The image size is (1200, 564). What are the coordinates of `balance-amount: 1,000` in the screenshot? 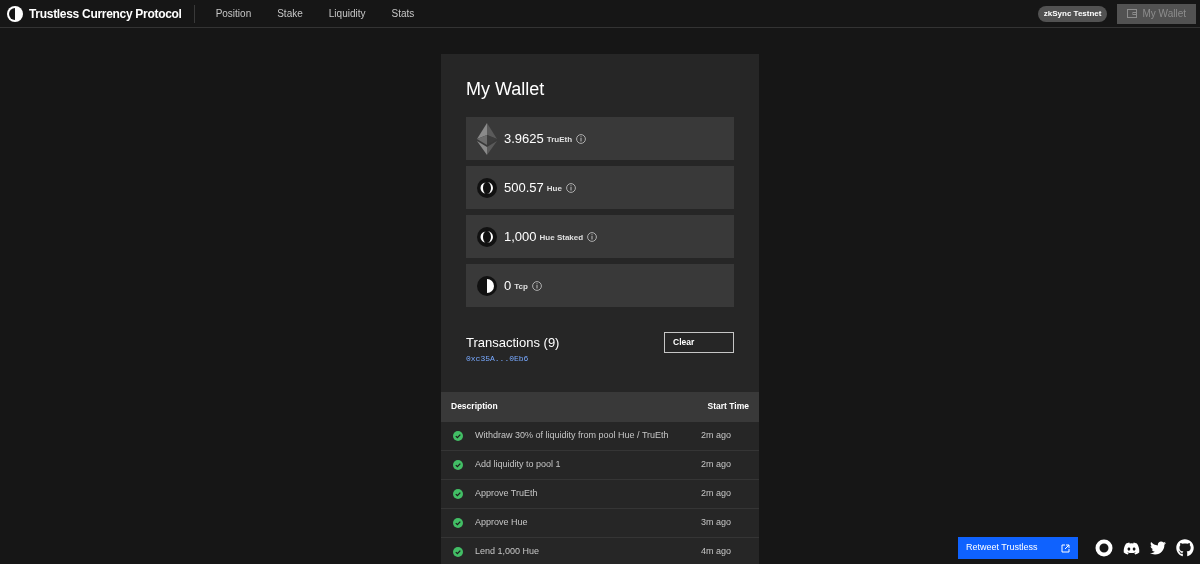 It's located at (520, 236).